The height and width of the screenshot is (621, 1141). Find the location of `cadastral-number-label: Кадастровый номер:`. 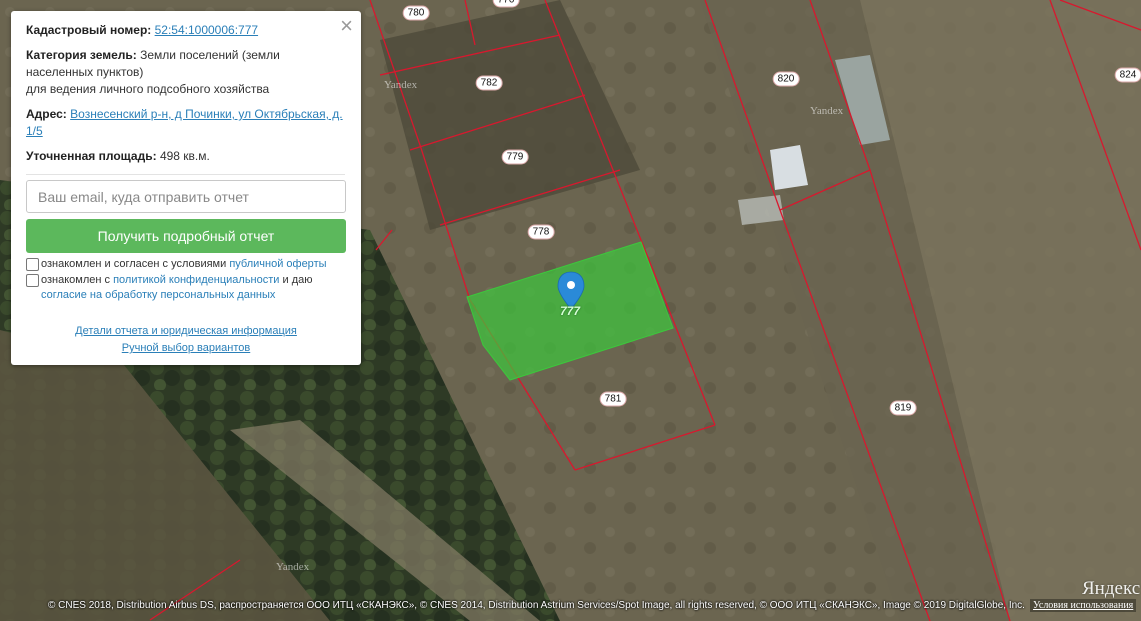

cadastral-number-label: Кадастровый номер: is located at coordinates (89, 30).